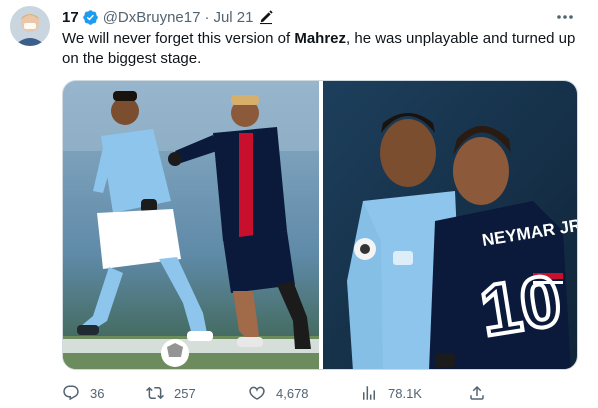 The height and width of the screenshot is (408, 598). I want to click on more-dots-icon, so click(565, 17).